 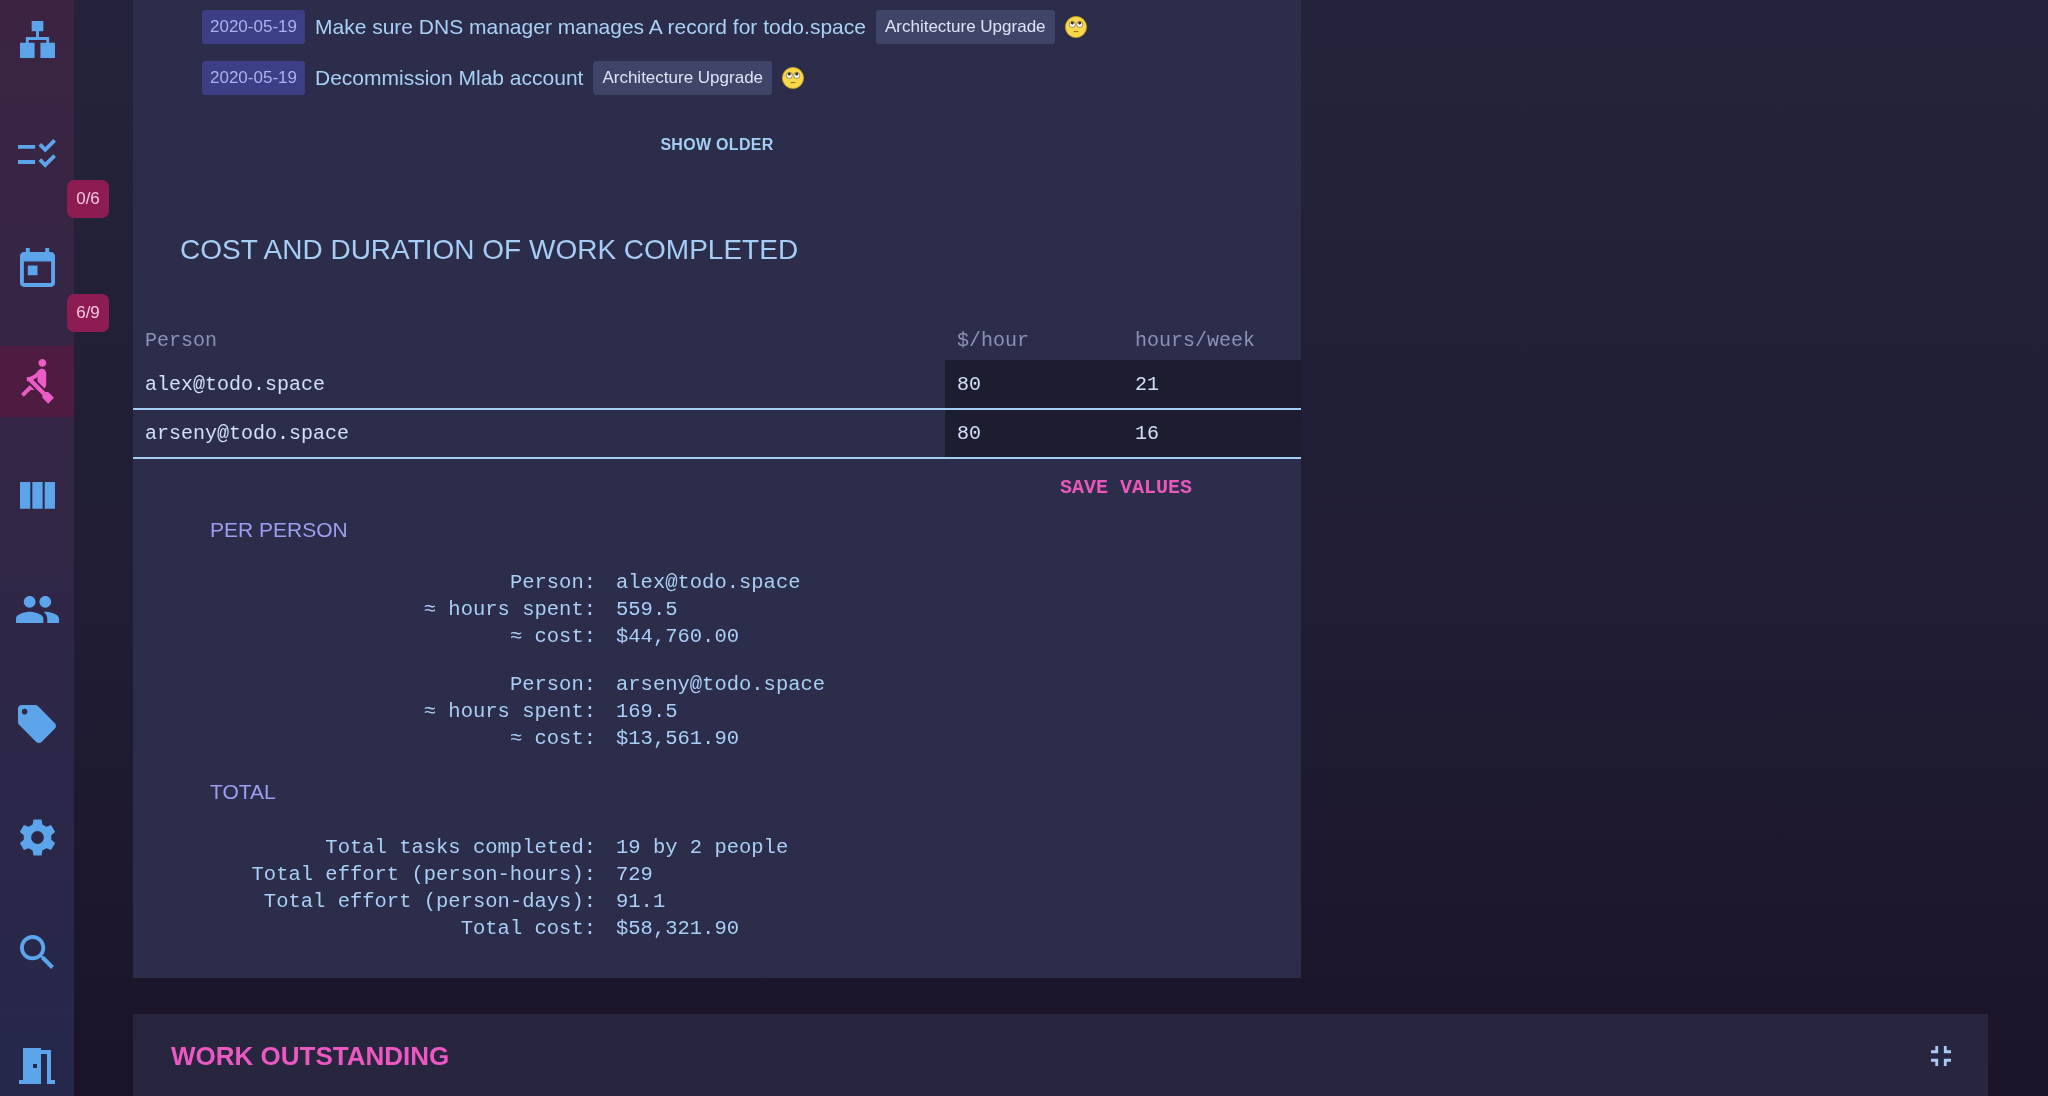 I want to click on stat-value: 19 by 2 people, so click(x=703, y=848).